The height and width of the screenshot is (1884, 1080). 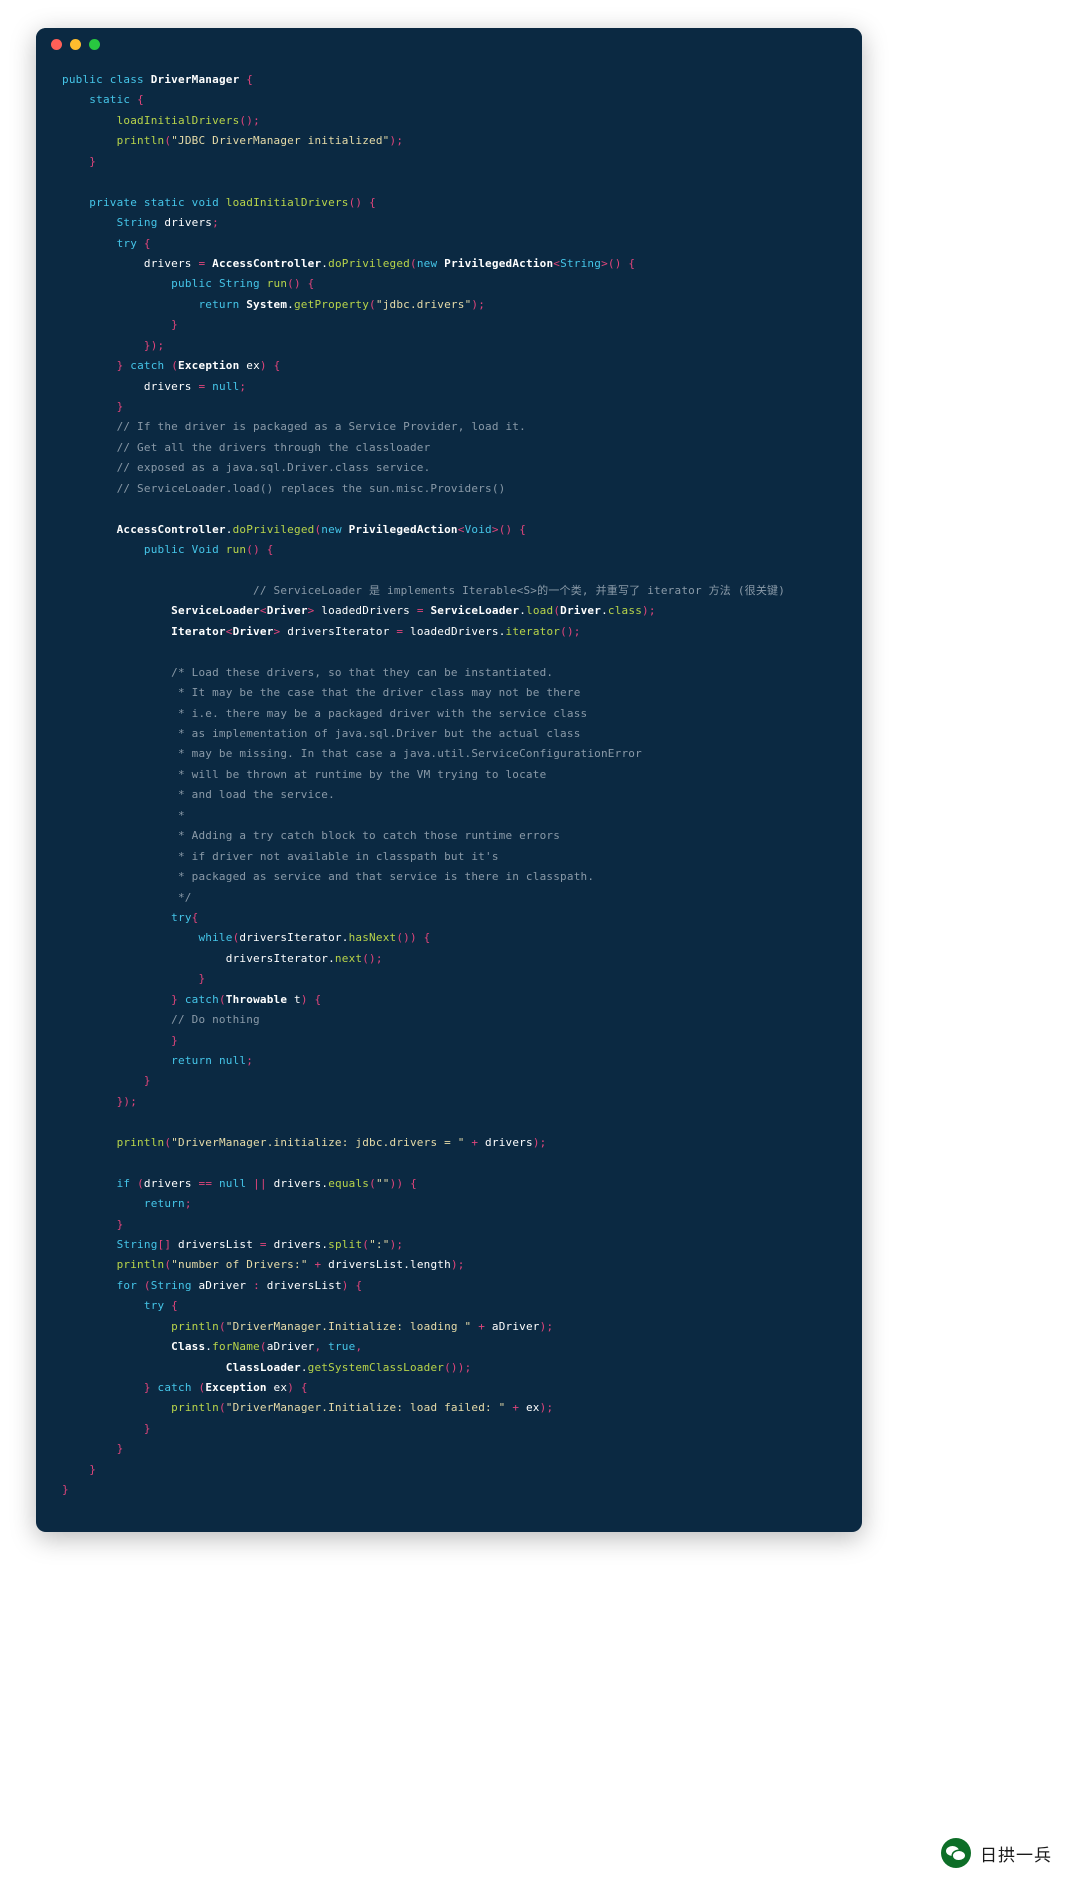 I want to click on code-line: static {, so click(x=116, y=100).